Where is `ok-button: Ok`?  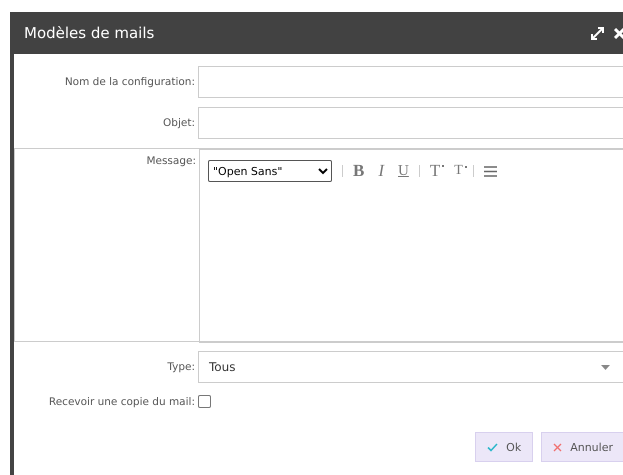
ok-button: Ok is located at coordinates (504, 447).